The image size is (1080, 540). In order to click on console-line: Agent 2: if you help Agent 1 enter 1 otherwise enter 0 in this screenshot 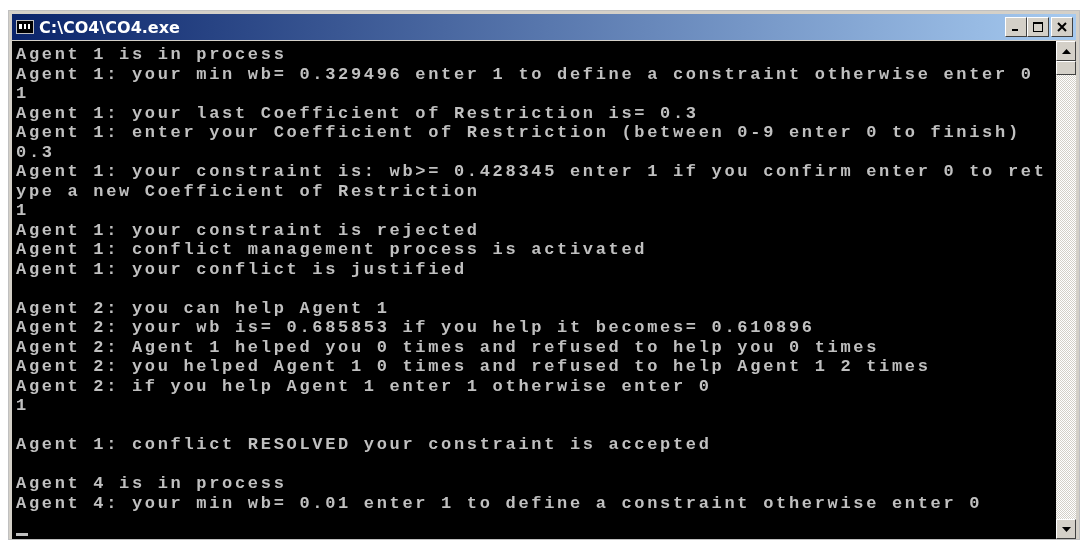, I will do `click(364, 386)`.